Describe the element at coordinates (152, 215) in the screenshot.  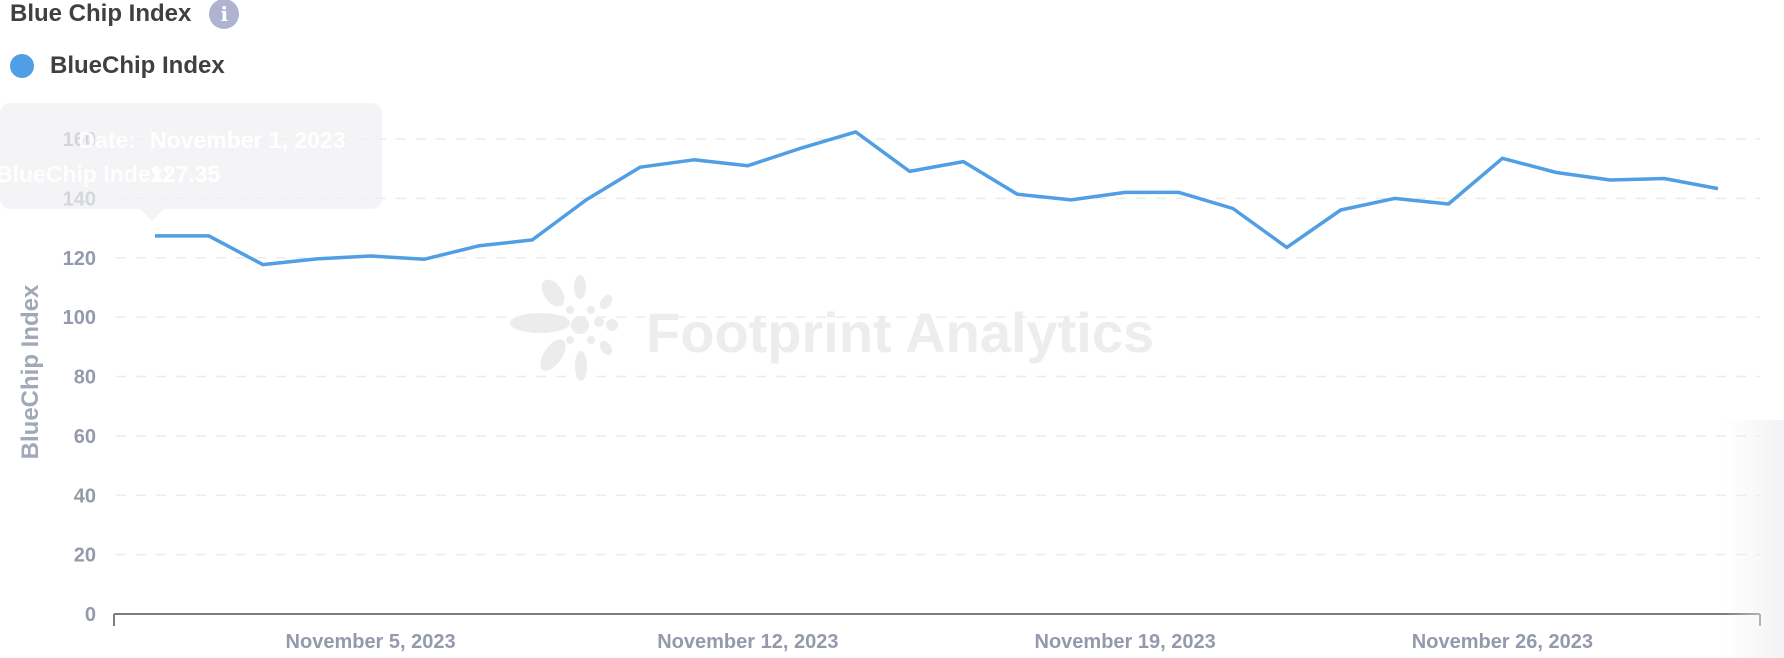
I see `tooltip-arrow` at that location.